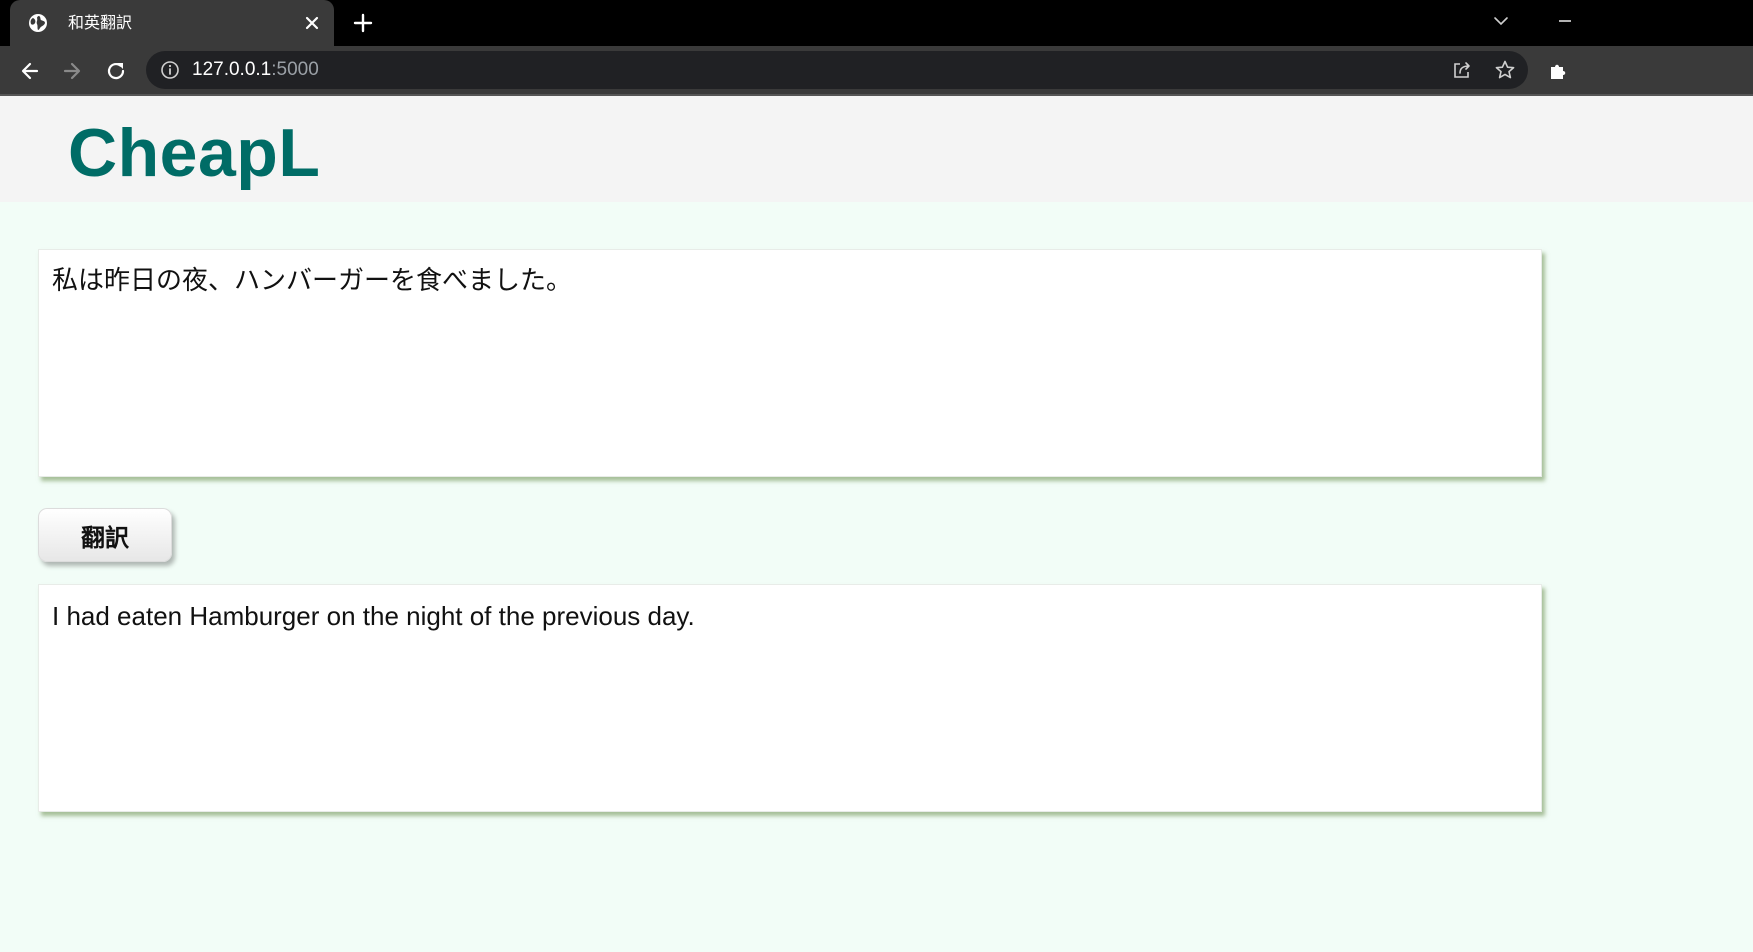  I want to click on star-icon, so click(1505, 70).